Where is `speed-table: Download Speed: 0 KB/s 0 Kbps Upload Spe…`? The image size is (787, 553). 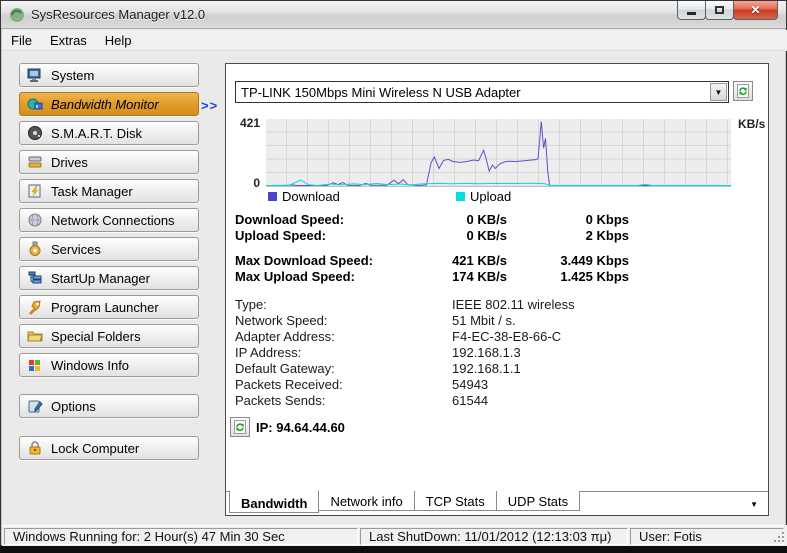
speed-table: Download Speed: 0 KB/s 0 Kbps Upload Spe… is located at coordinates (496, 248).